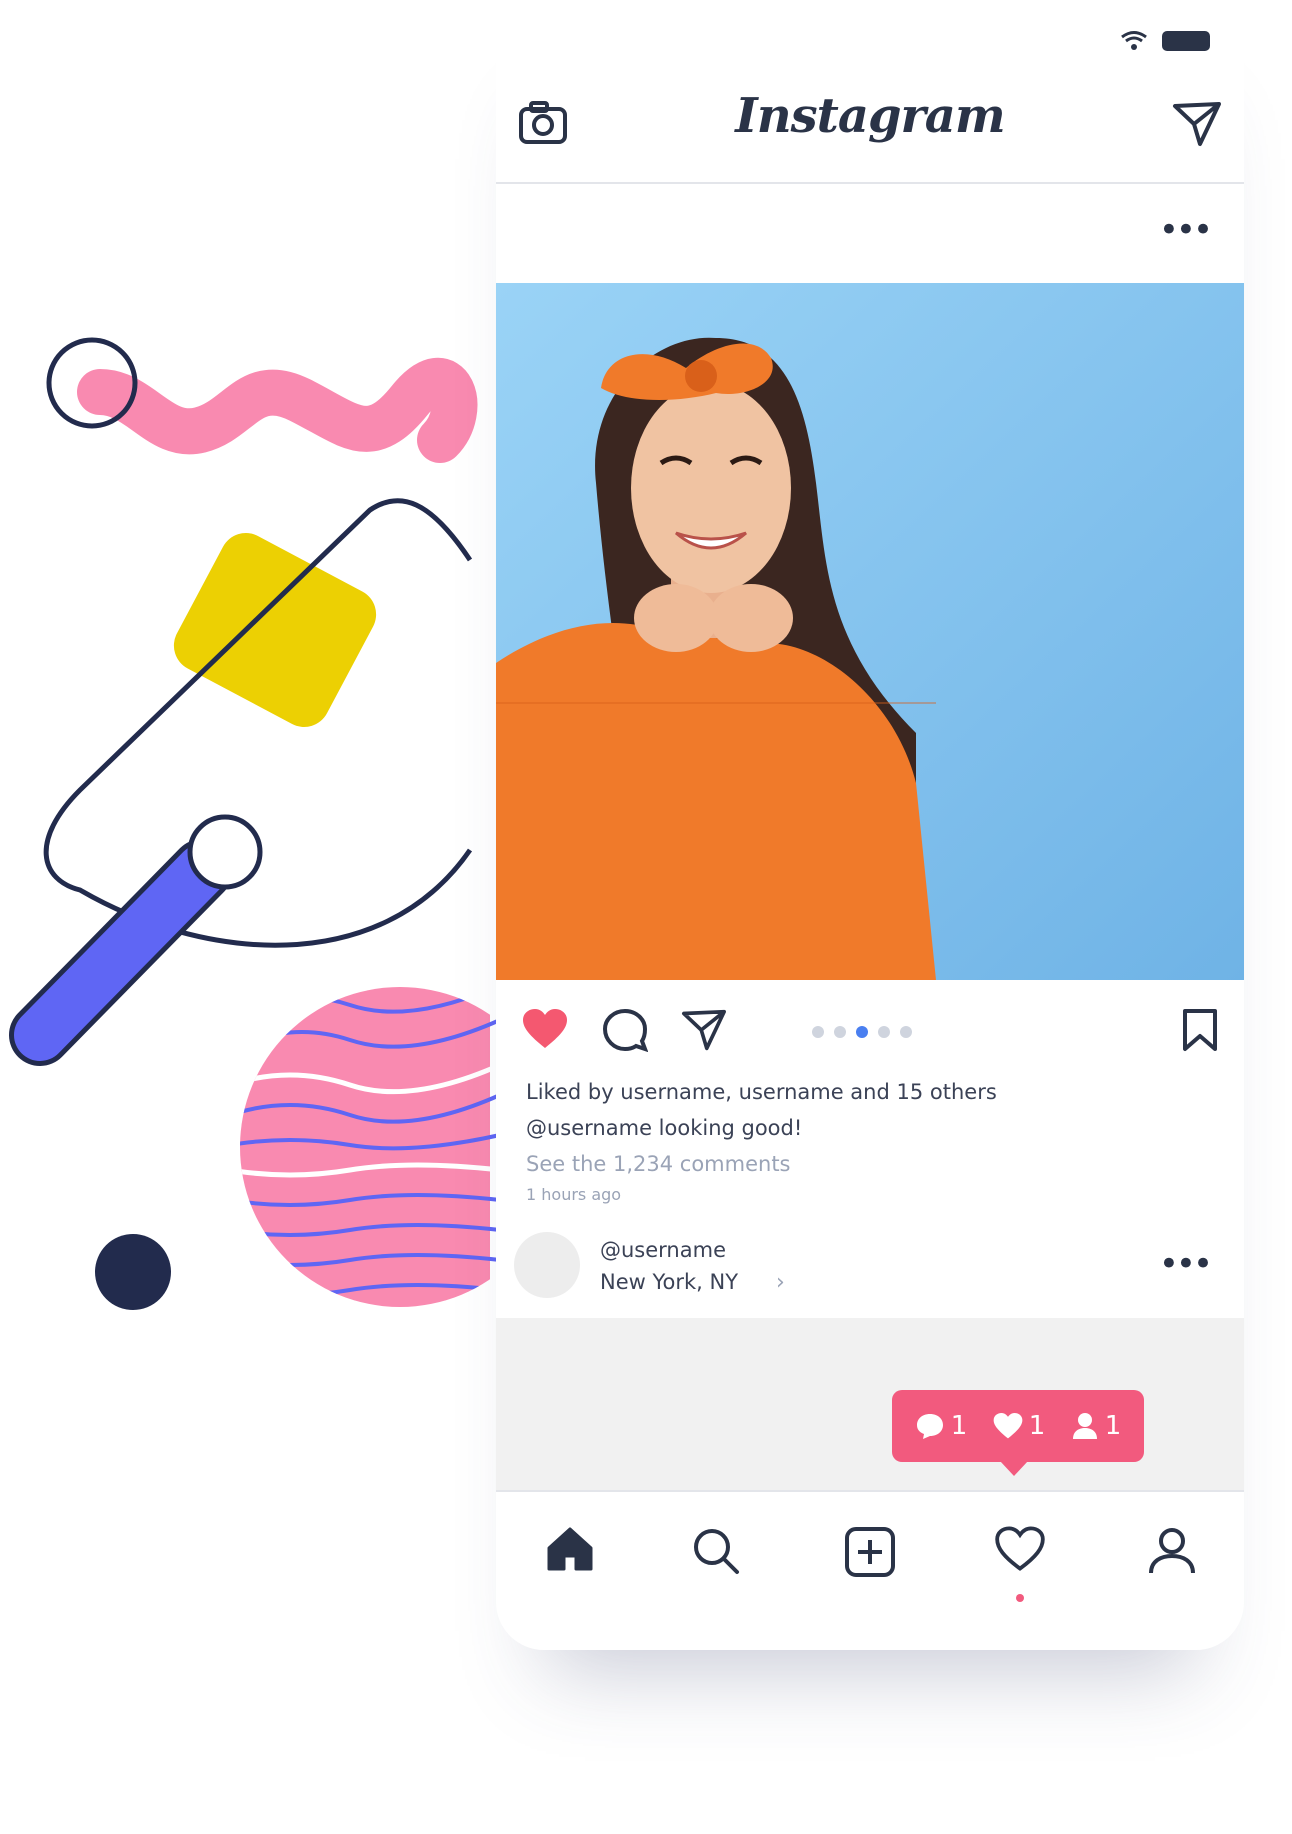 Image resolution: width=1292 pixels, height=1834 pixels. I want to click on bookmark-icon, so click(1200, 1030).